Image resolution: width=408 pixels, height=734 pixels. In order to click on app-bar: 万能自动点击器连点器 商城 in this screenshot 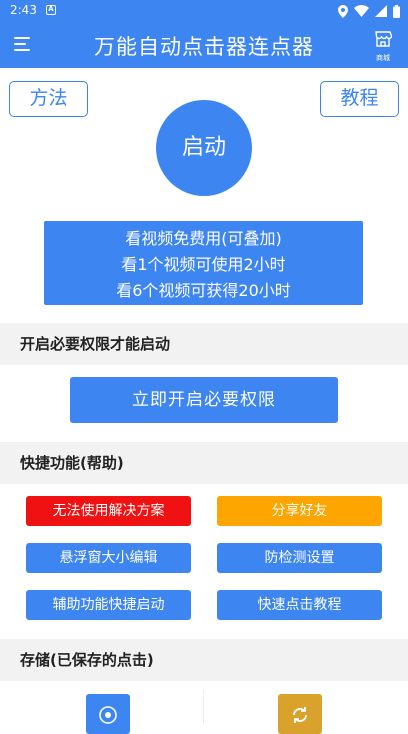, I will do `click(204, 45)`.